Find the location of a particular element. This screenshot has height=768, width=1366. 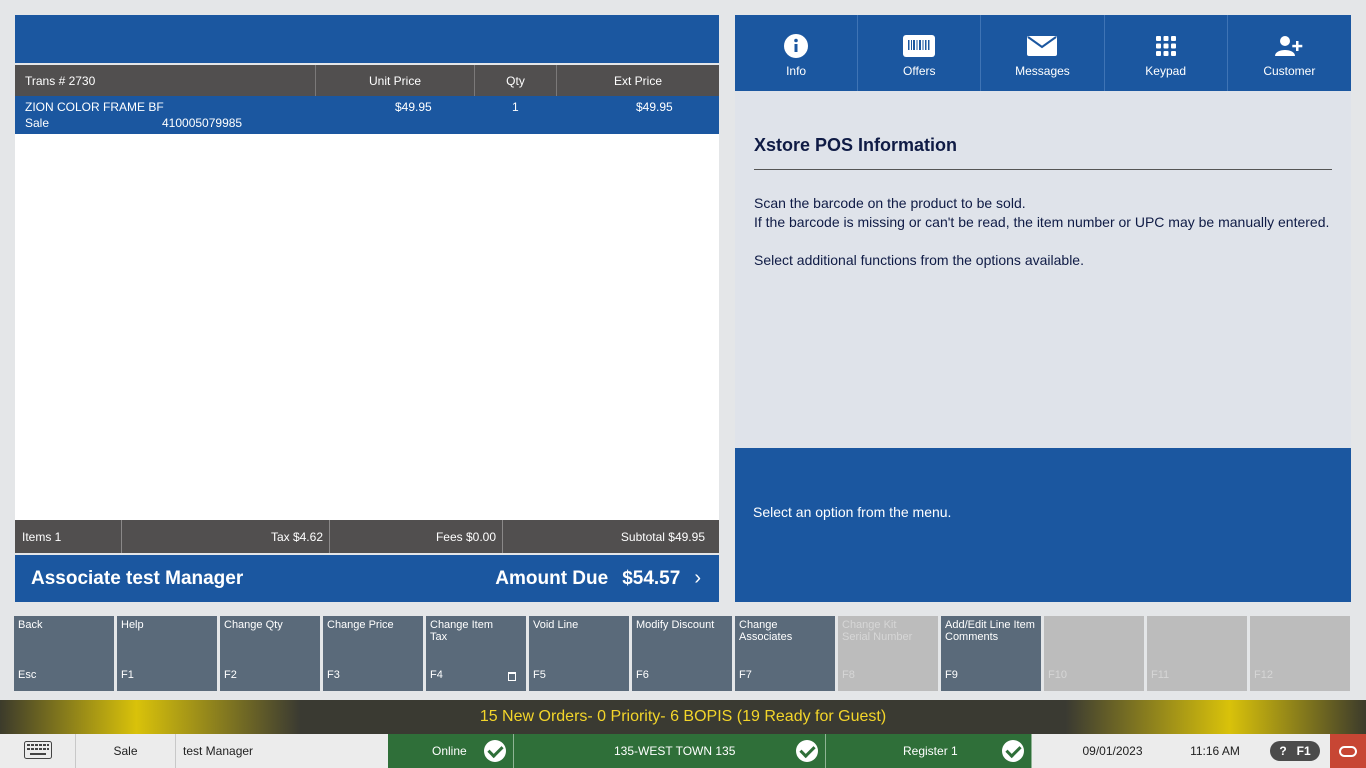

trash-icon is located at coordinates (512, 676).